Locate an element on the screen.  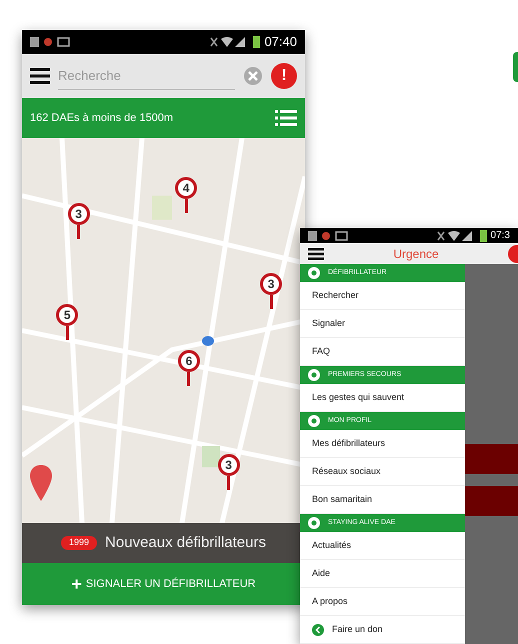
menu-item: A propos is located at coordinates (382, 602).